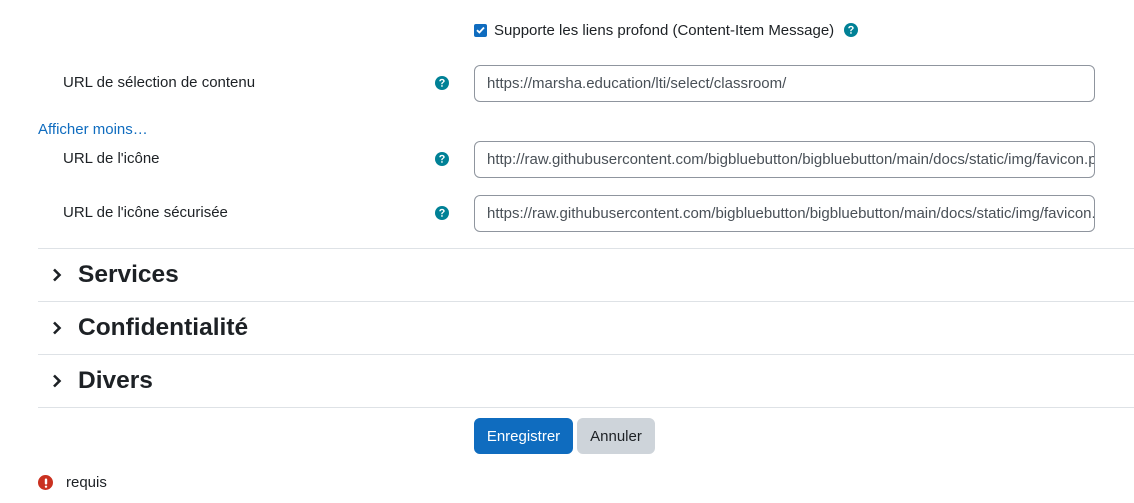 This screenshot has width=1134, height=503. I want to click on exclamation-circle-icon, so click(45, 482).